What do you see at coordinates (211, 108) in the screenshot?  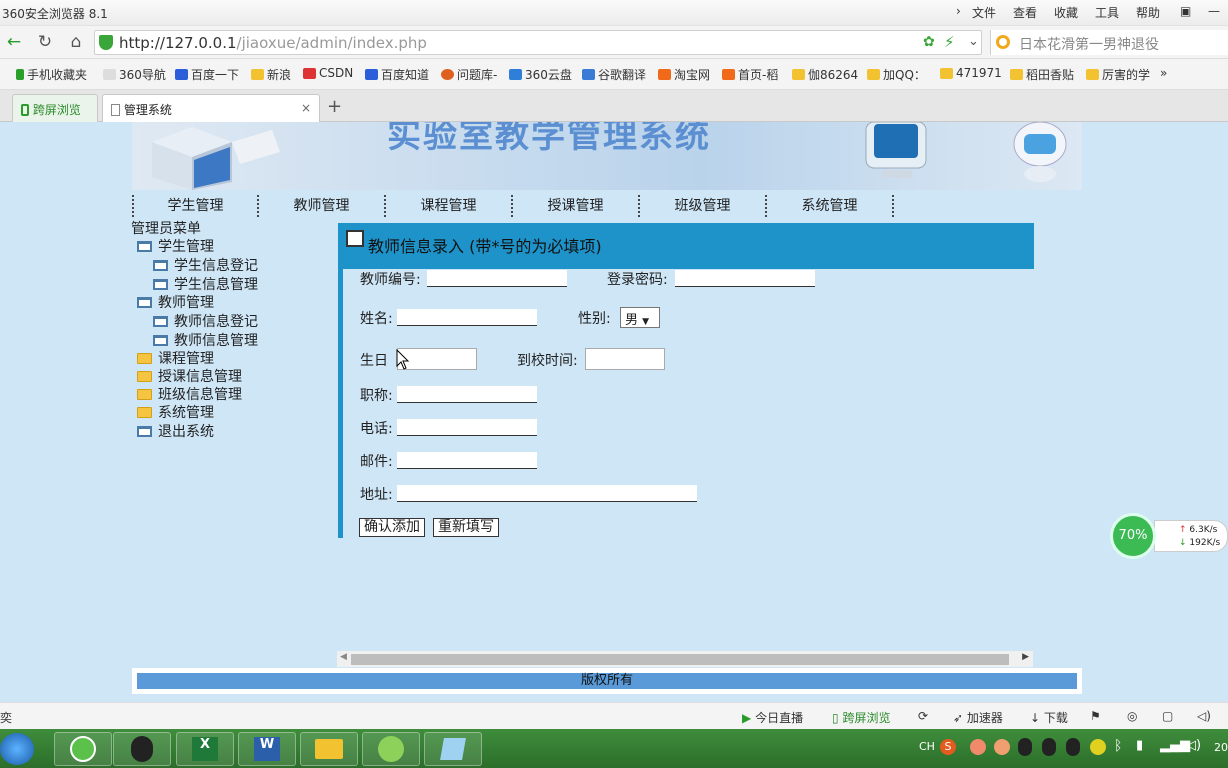 I see `tab-admin-system: 管理系统 ×` at bounding box center [211, 108].